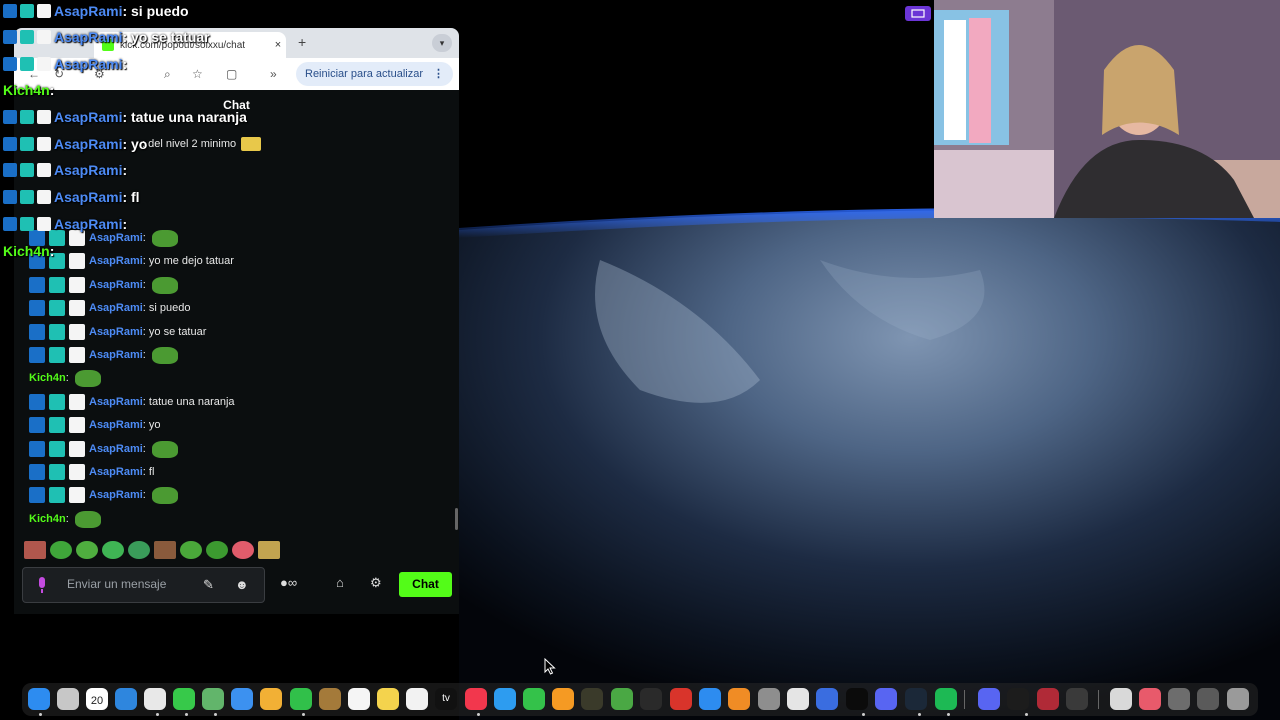  What do you see at coordinates (886, 699) in the screenshot?
I see `discord-icon` at bounding box center [886, 699].